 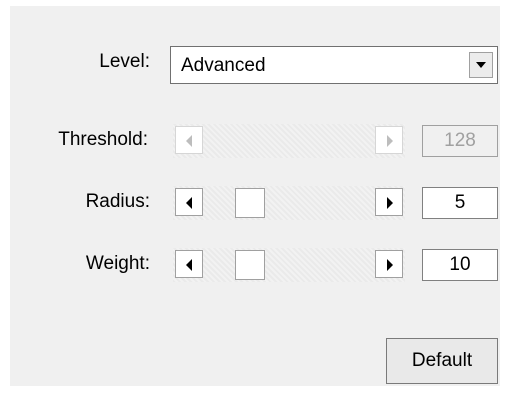 I want to click on radius-value-field: 5, so click(x=460, y=203).